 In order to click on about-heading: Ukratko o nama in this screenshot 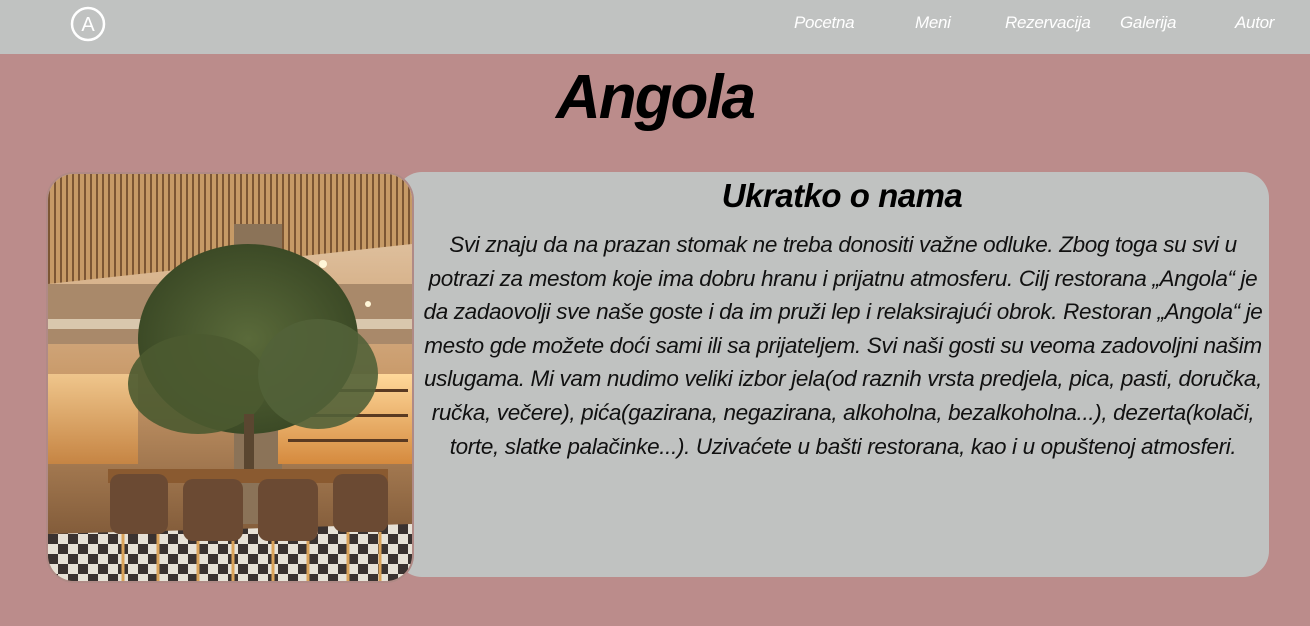, I will do `click(842, 195)`.